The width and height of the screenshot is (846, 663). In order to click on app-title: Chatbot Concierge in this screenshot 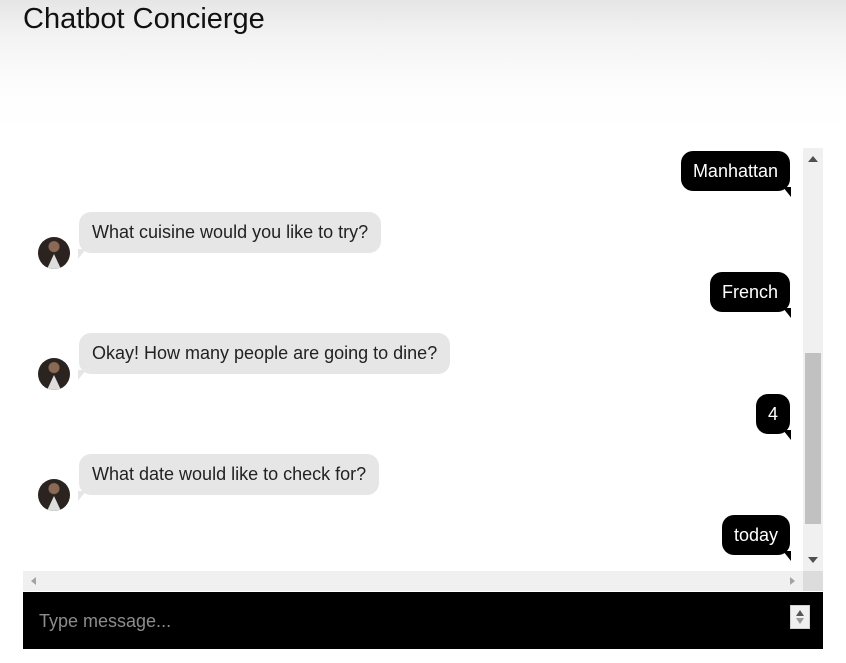, I will do `click(144, 19)`.